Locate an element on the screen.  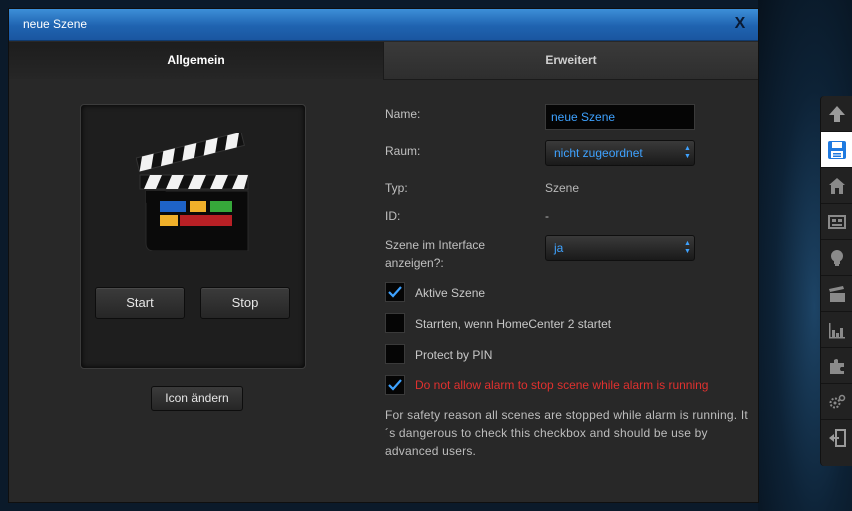
toolbar-save is located at coordinates (836, 150).